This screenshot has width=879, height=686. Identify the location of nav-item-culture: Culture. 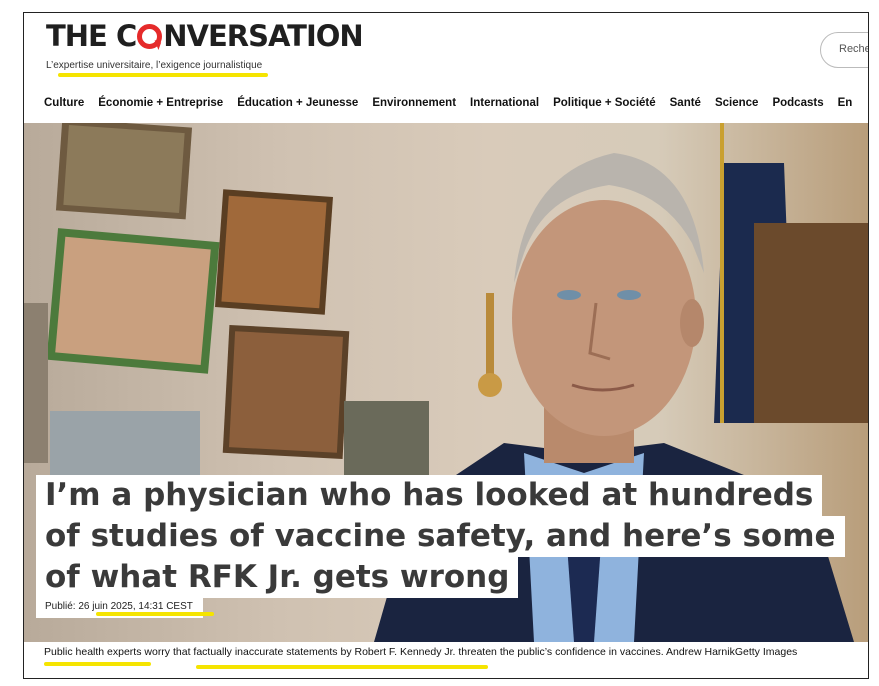
(64, 103).